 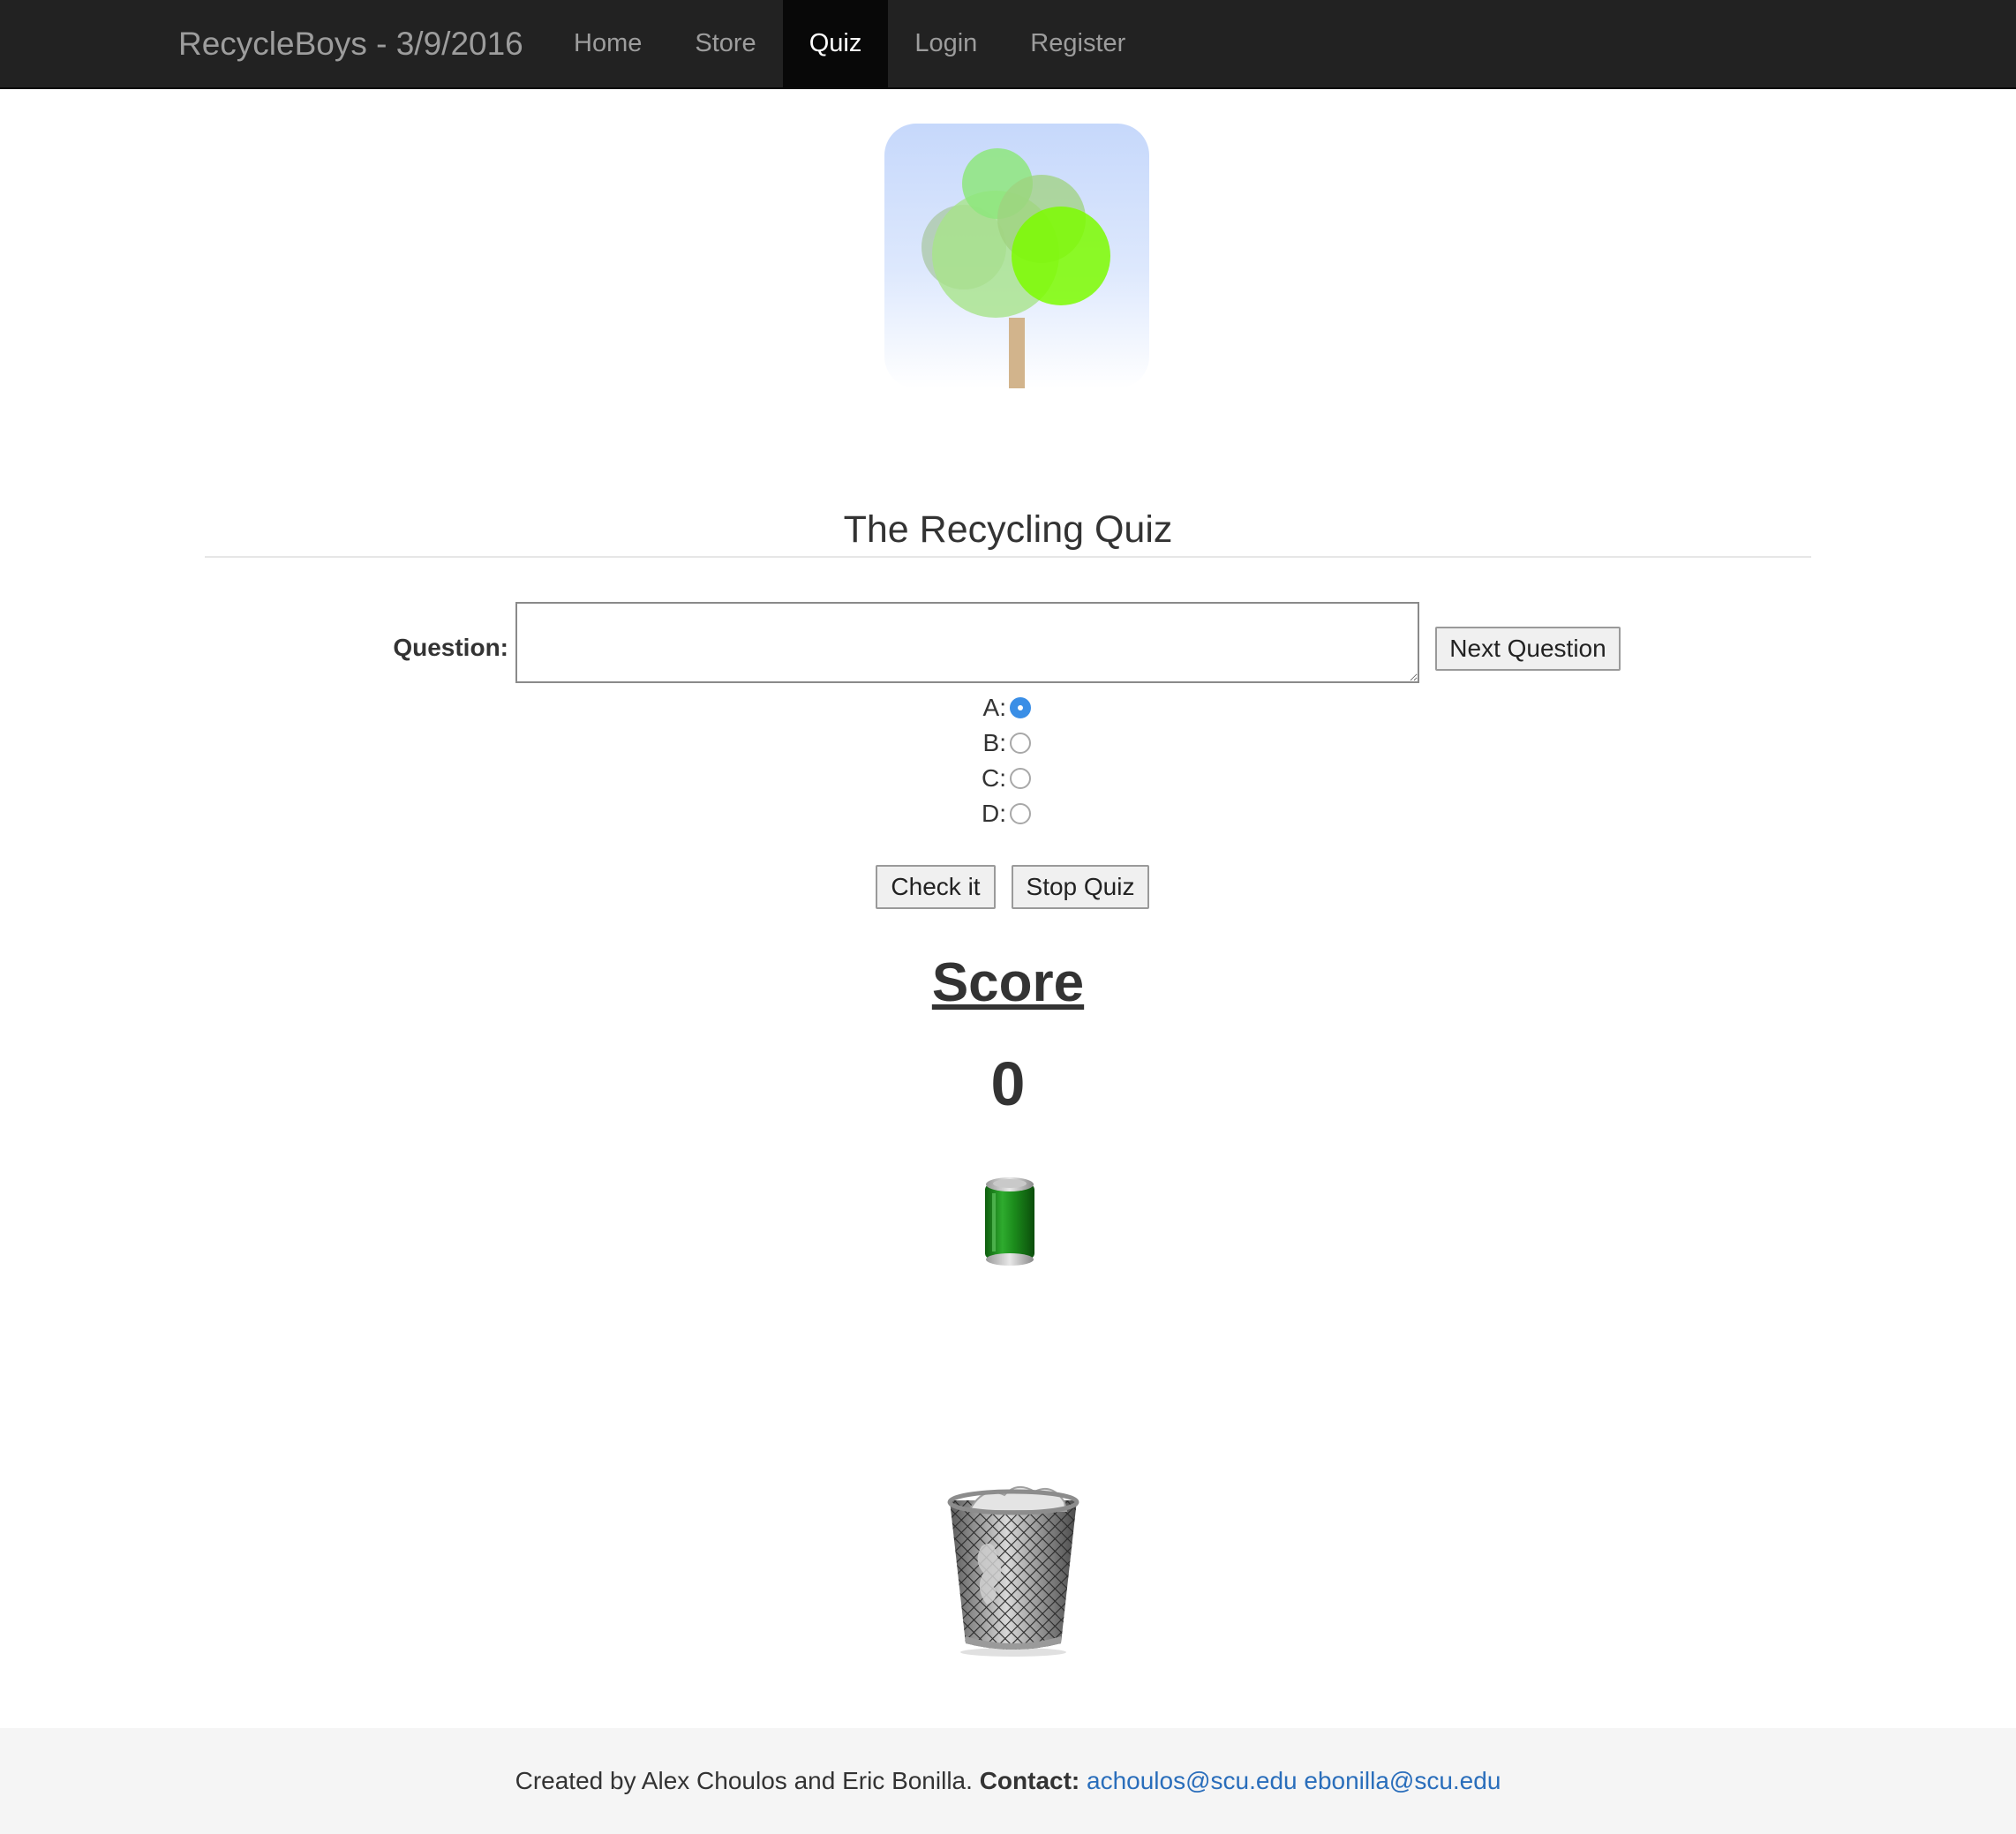 I want to click on title-divider, so click(x=1008, y=557).